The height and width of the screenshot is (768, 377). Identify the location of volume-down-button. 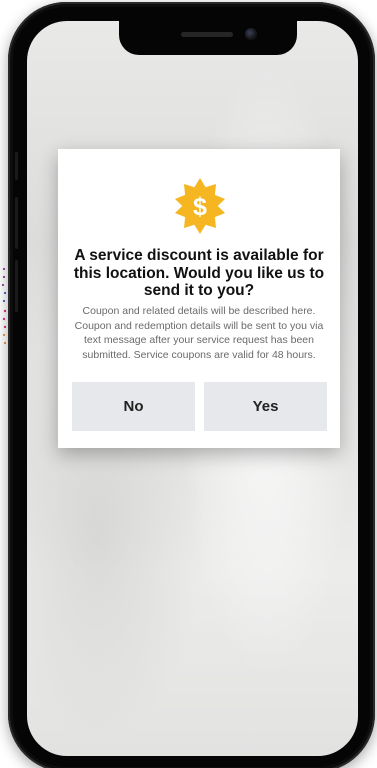
(16, 286).